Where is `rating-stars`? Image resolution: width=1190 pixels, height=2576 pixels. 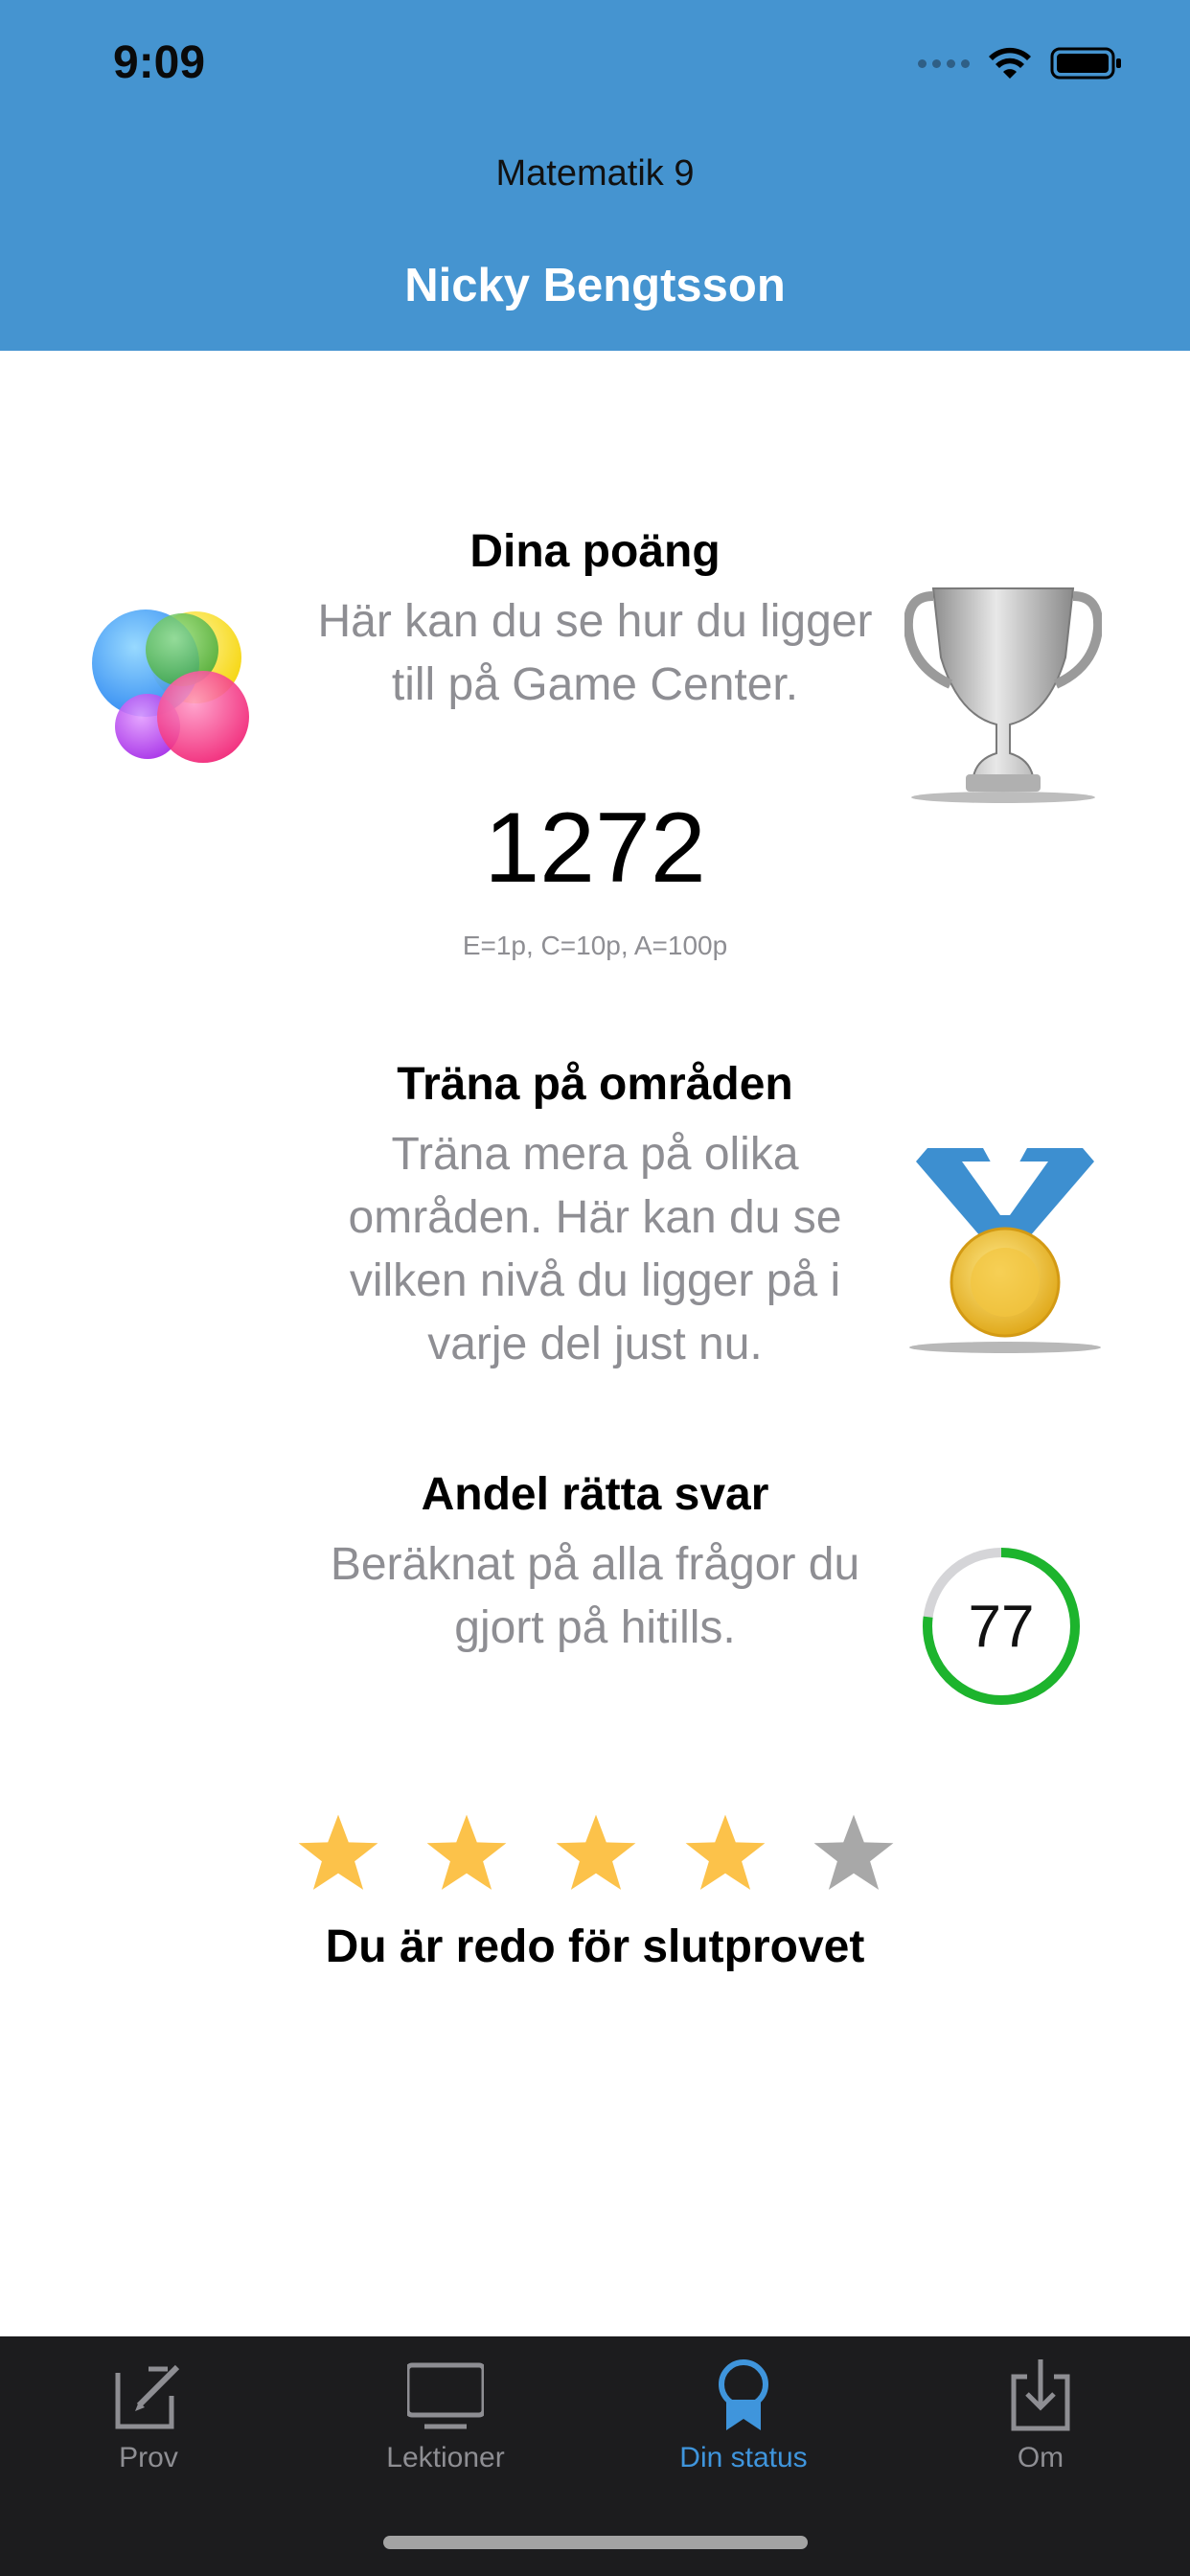 rating-stars is located at coordinates (594, 1855).